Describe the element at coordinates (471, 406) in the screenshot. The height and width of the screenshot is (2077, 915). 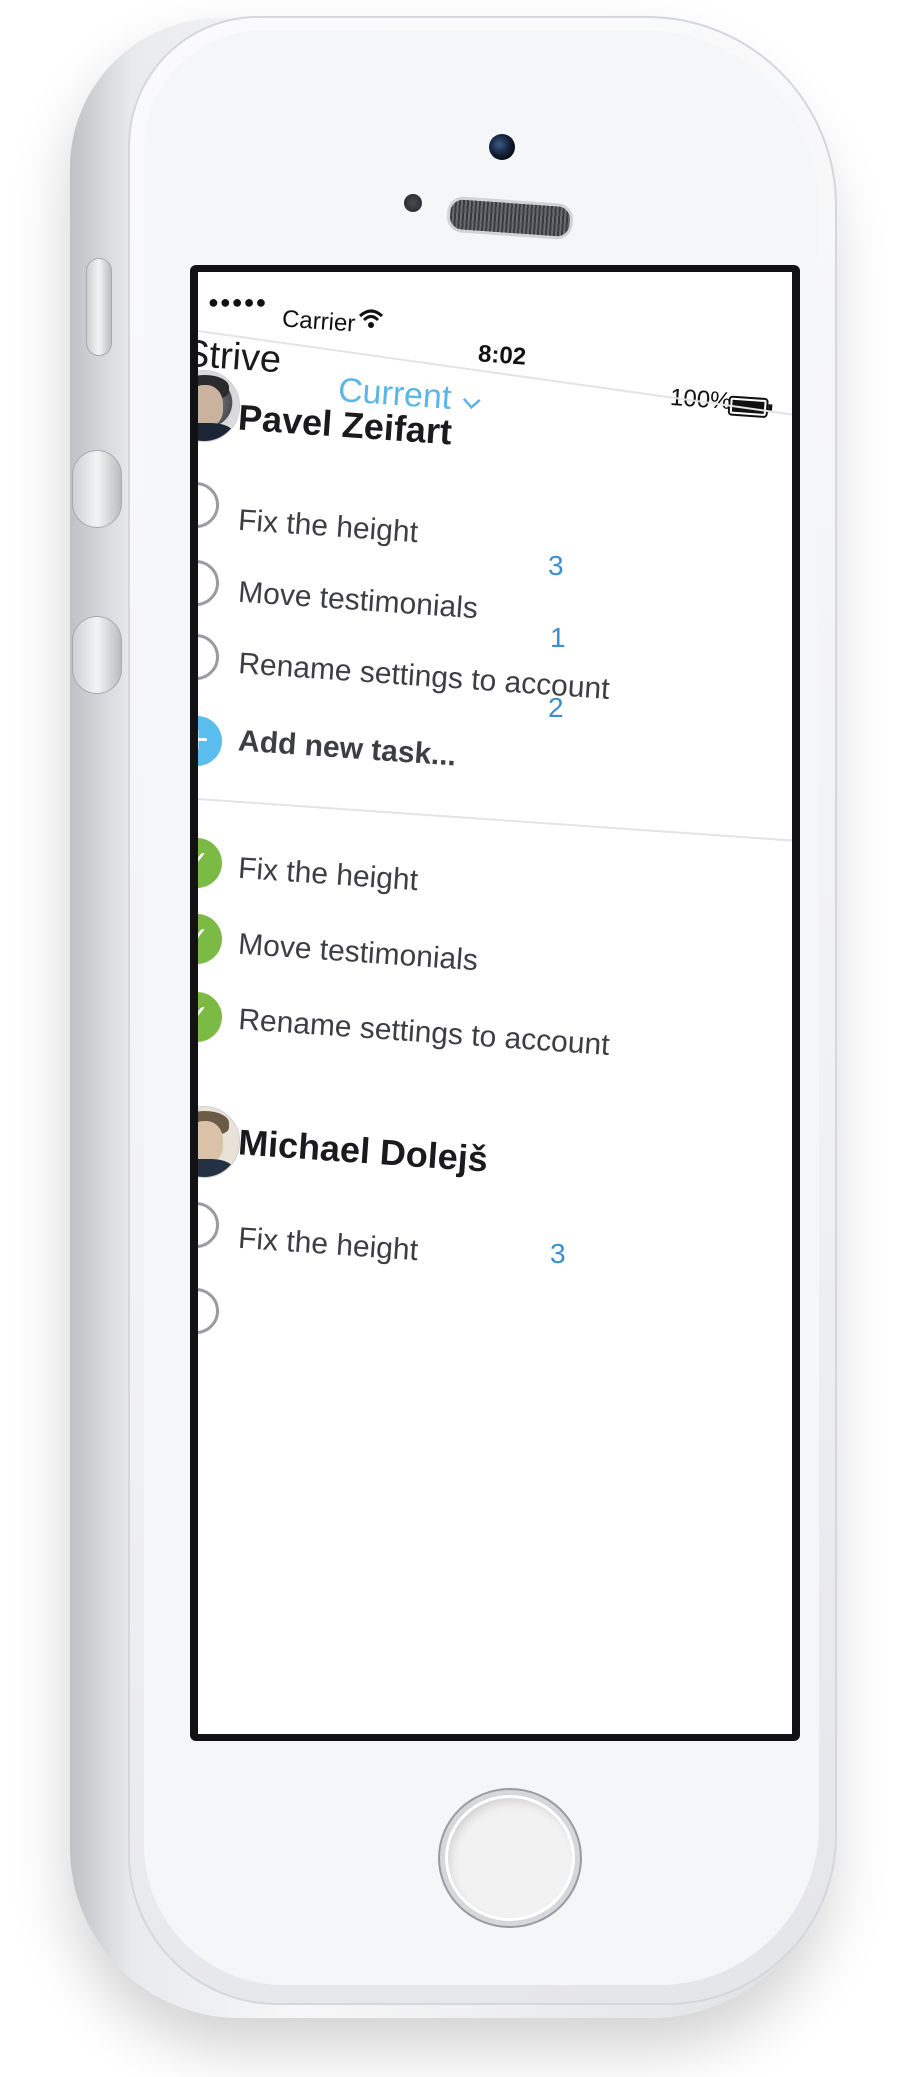
I see `chevron-down-icon` at that location.